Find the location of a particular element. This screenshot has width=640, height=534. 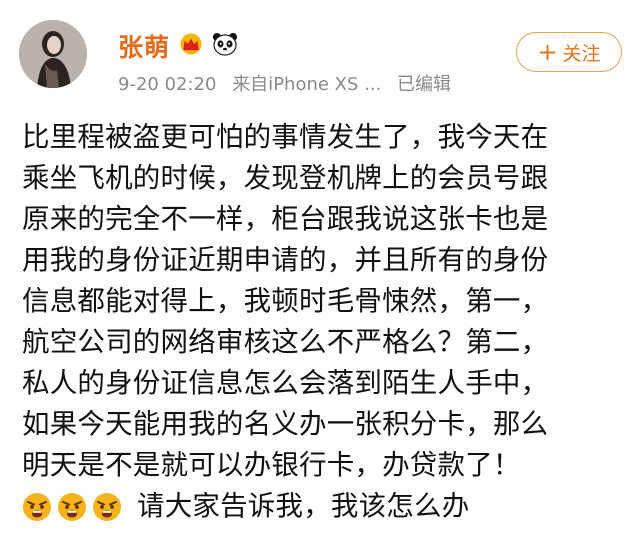

follow-button: + 关注 is located at coordinates (569, 52).